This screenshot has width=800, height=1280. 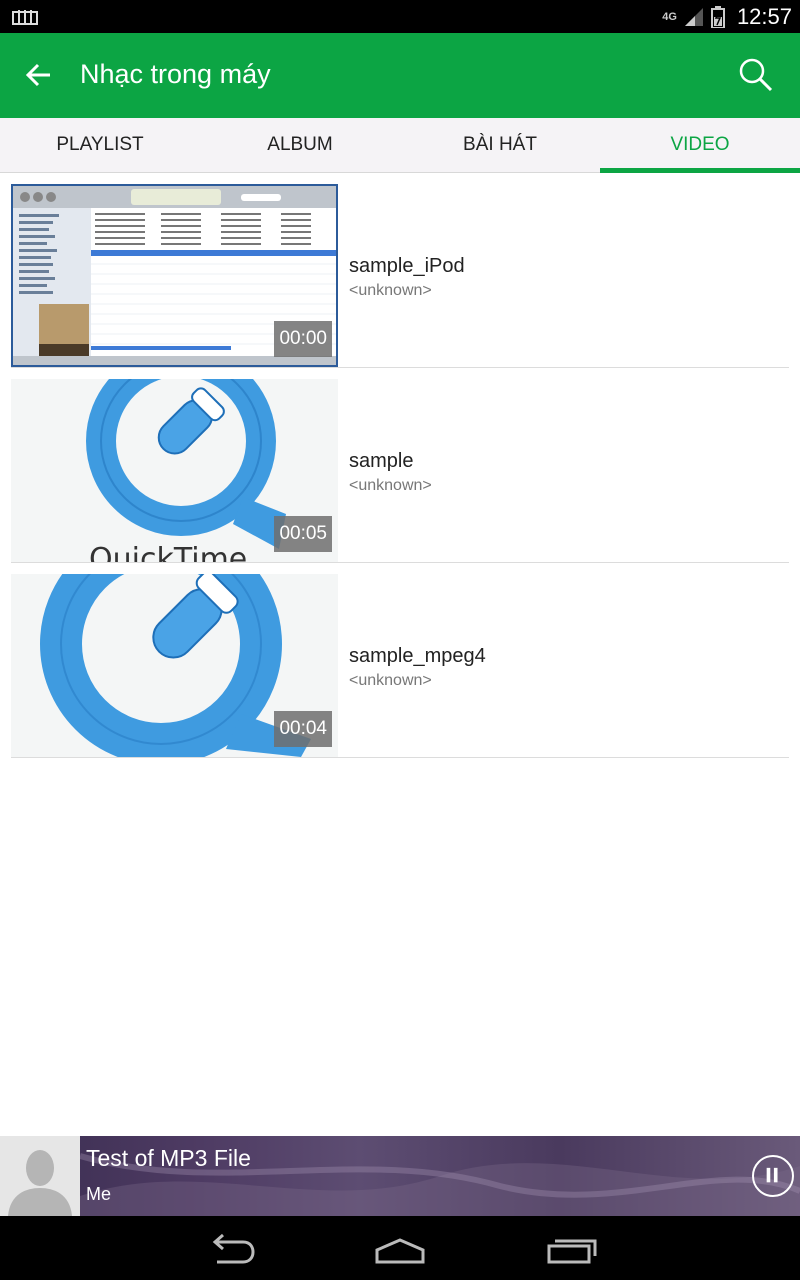 What do you see at coordinates (39, 75) in the screenshot?
I see `arrow-left-icon` at bounding box center [39, 75].